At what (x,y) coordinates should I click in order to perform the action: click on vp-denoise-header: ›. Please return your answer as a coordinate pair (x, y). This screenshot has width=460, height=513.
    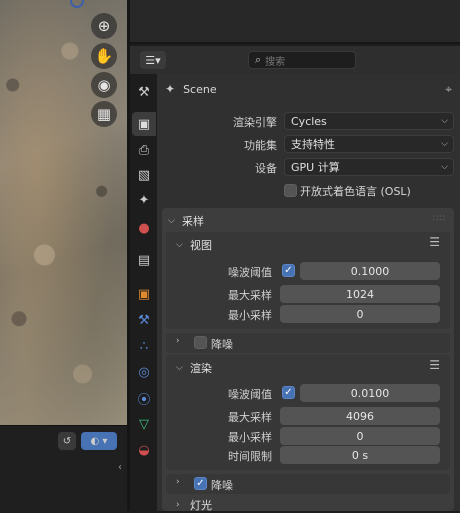
    Looking at the image, I should click on (183, 341).